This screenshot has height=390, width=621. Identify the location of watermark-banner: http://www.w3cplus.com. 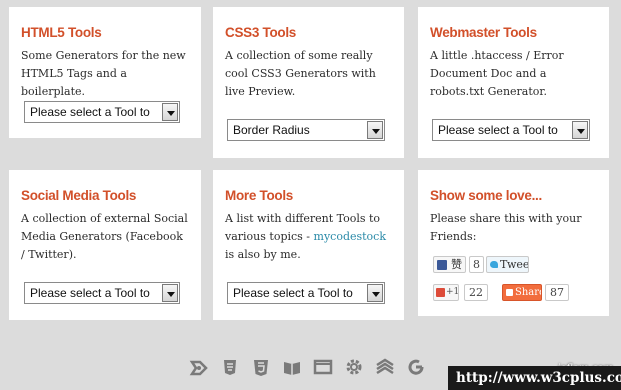
(534, 378).